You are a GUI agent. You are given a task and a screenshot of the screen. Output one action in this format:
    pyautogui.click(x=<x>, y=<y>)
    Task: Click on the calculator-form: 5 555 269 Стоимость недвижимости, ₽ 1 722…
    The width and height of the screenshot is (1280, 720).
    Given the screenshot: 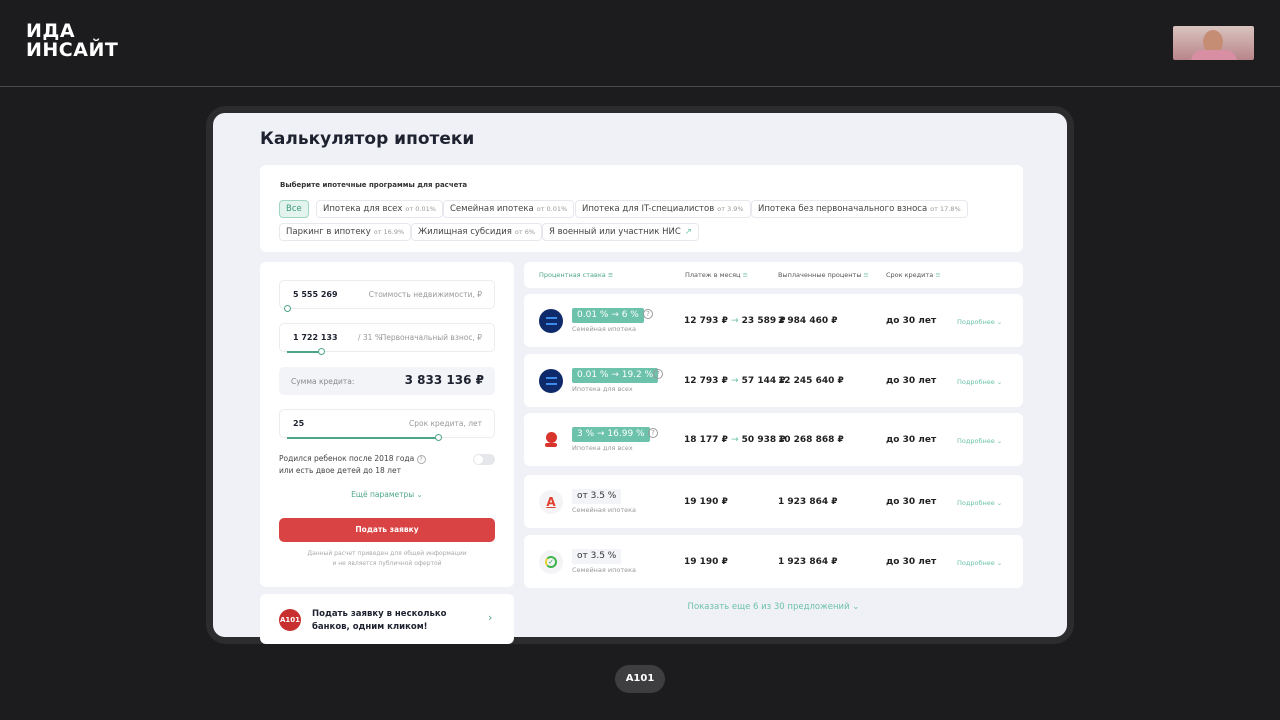 What is the action you would take?
    pyautogui.click(x=387, y=424)
    